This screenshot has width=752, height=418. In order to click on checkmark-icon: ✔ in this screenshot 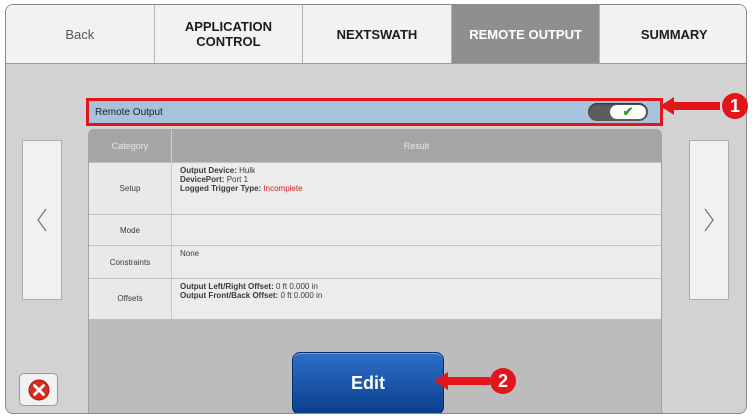, I will do `click(628, 112)`.